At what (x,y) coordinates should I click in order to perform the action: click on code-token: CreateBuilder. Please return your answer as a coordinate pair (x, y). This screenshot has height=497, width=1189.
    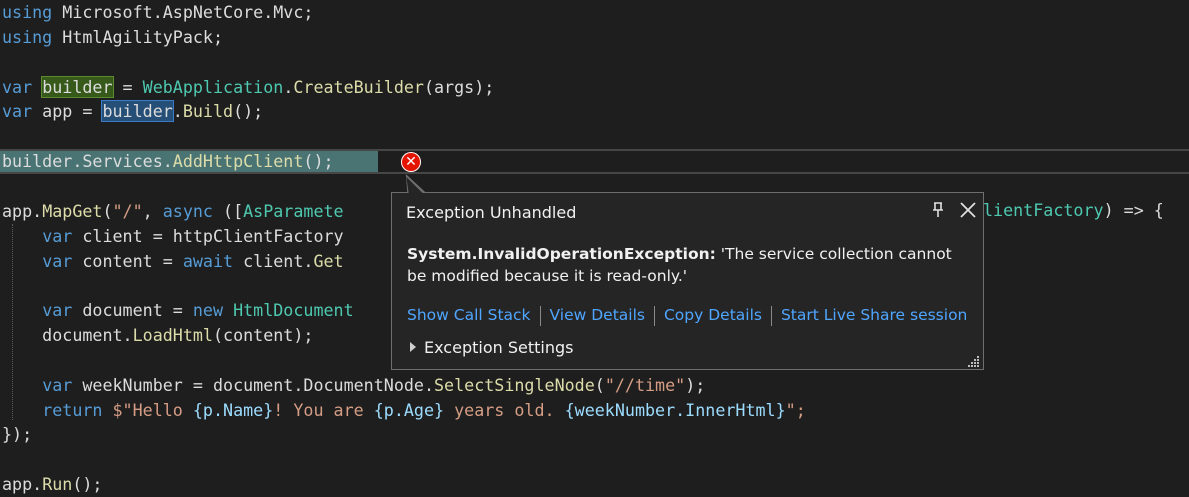
    Looking at the image, I should click on (358, 86).